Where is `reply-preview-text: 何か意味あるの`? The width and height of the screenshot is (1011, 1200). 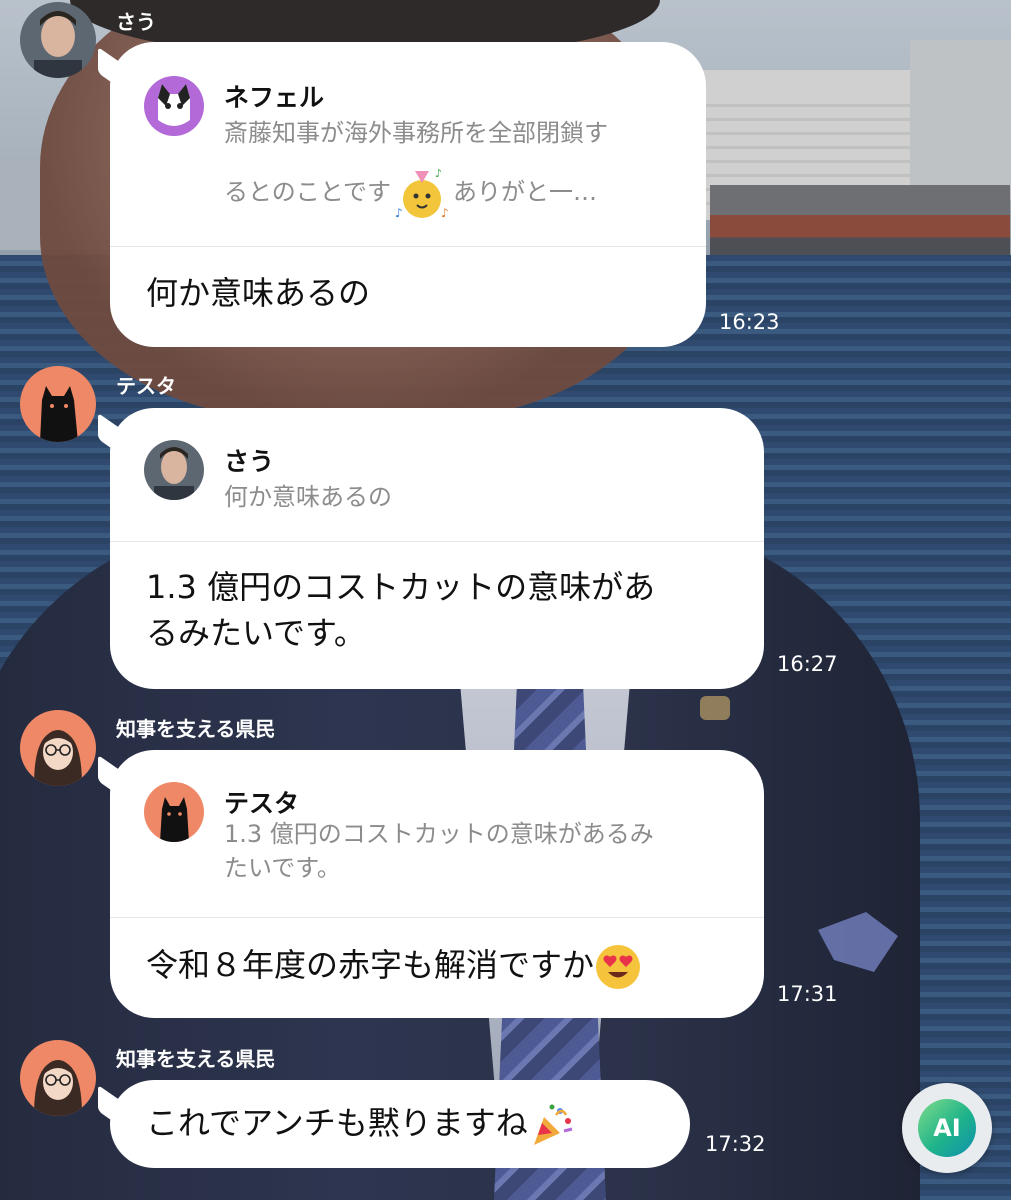 reply-preview-text: 何か意味あるの is located at coordinates (308, 497).